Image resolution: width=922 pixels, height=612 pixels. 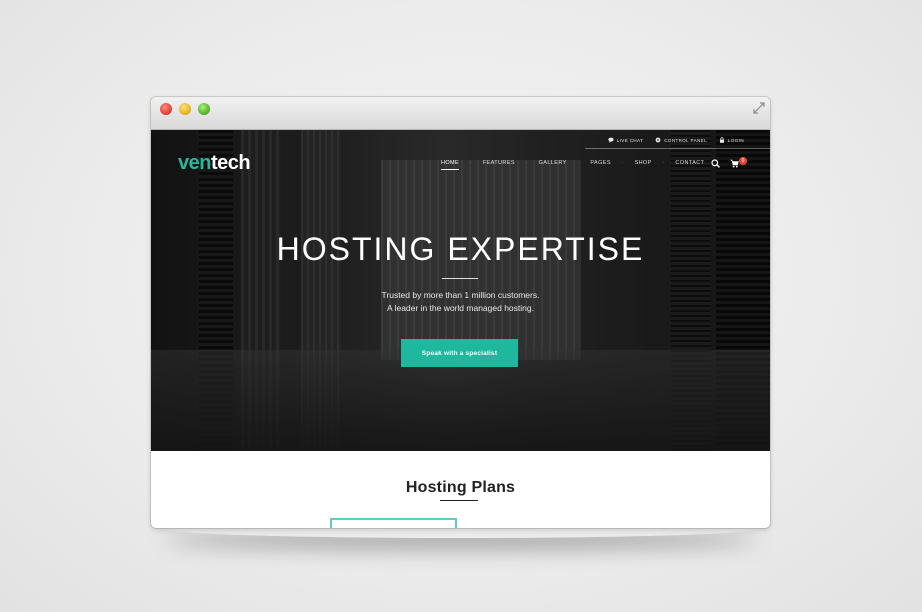 I want to click on utility-nav: LIVE CHAT CONTROL PANEL LOGIN, so click(x=676, y=140).